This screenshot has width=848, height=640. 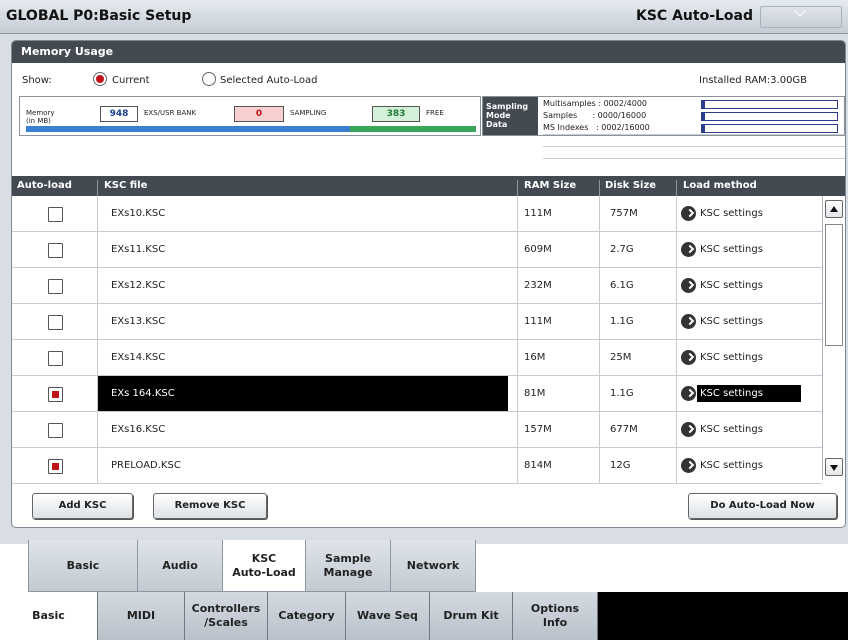 What do you see at coordinates (471, 616) in the screenshot?
I see `main-tab-drum-kit: Drum Kit` at bounding box center [471, 616].